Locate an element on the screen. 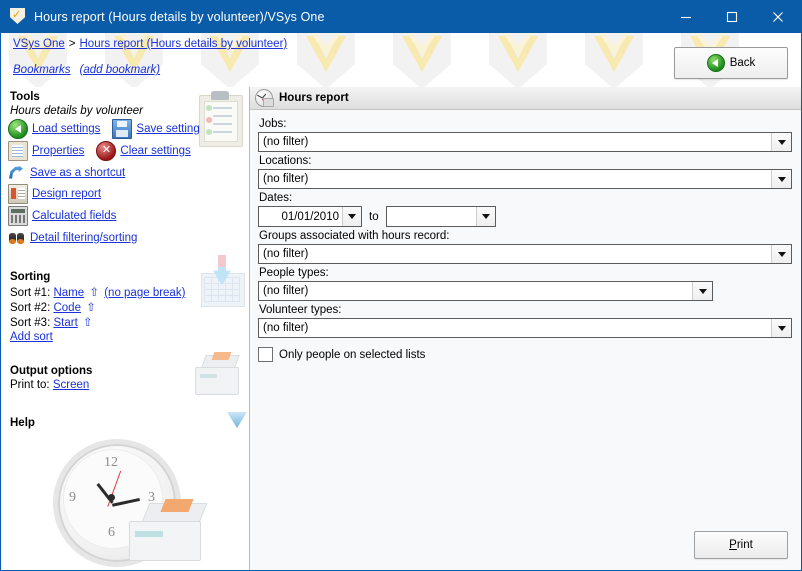  calculated-fields-link: Calculated fields is located at coordinates (74, 216).